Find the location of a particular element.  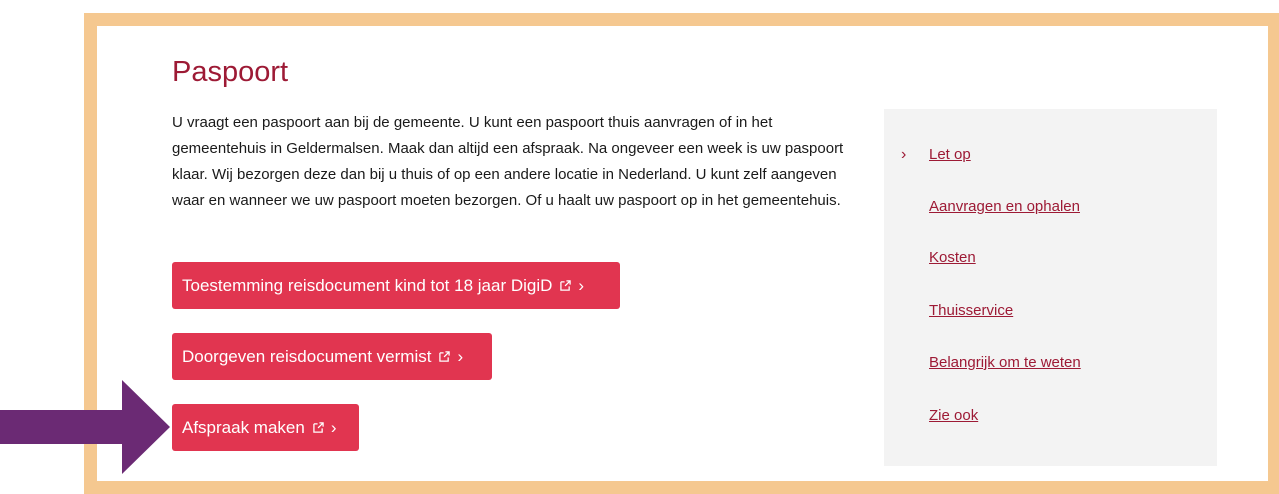

sidebar-item-aanvragen-en-ophalen: Aanvragen en ophalen is located at coordinates (1004, 206).